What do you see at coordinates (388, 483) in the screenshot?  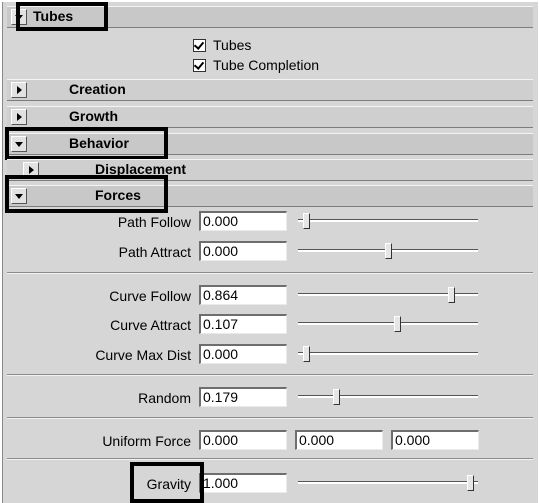 I see `slider-gravity` at bounding box center [388, 483].